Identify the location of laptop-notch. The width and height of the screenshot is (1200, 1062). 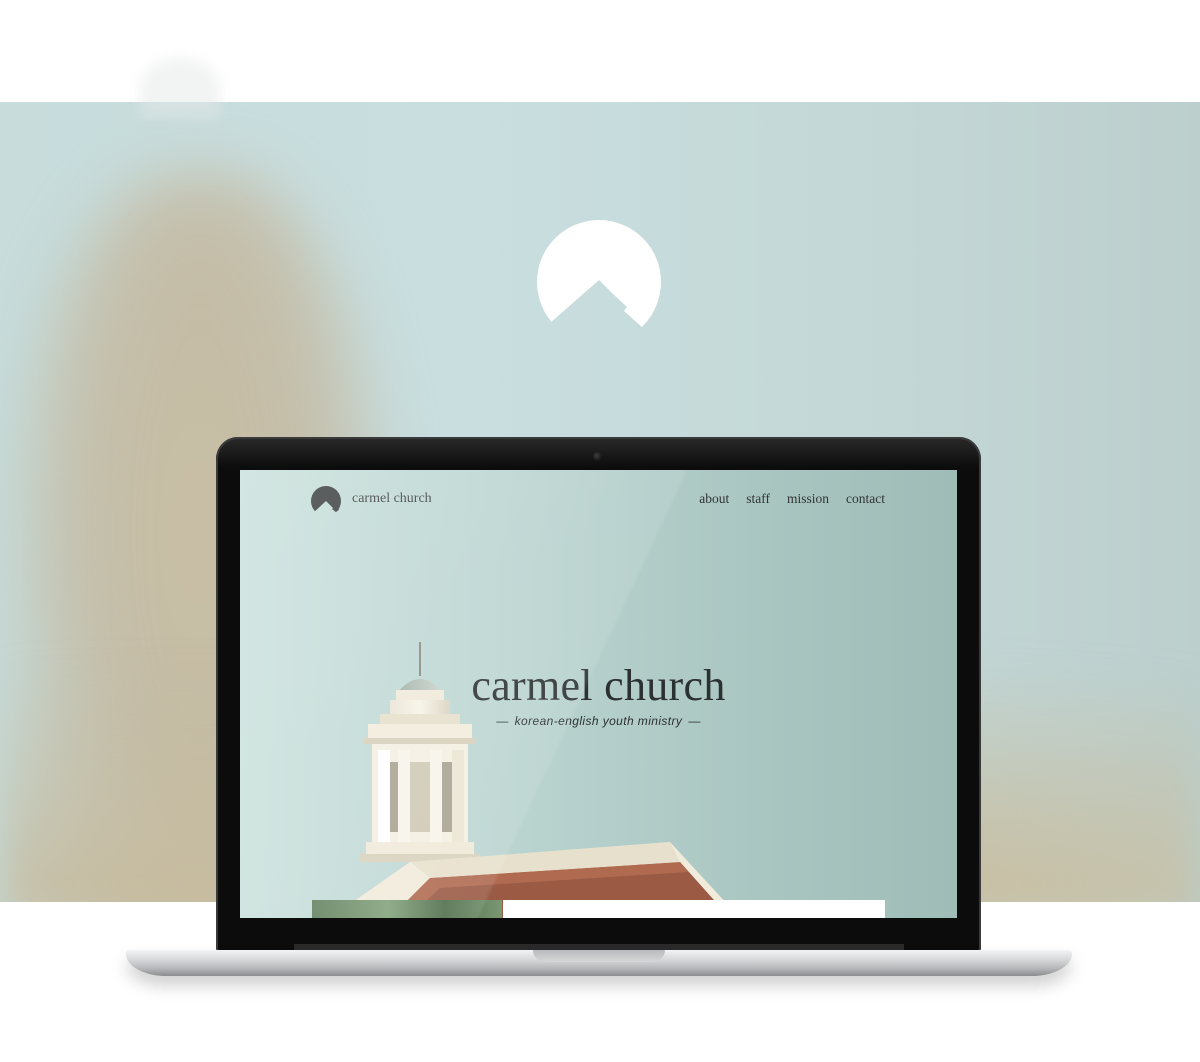
(599, 956).